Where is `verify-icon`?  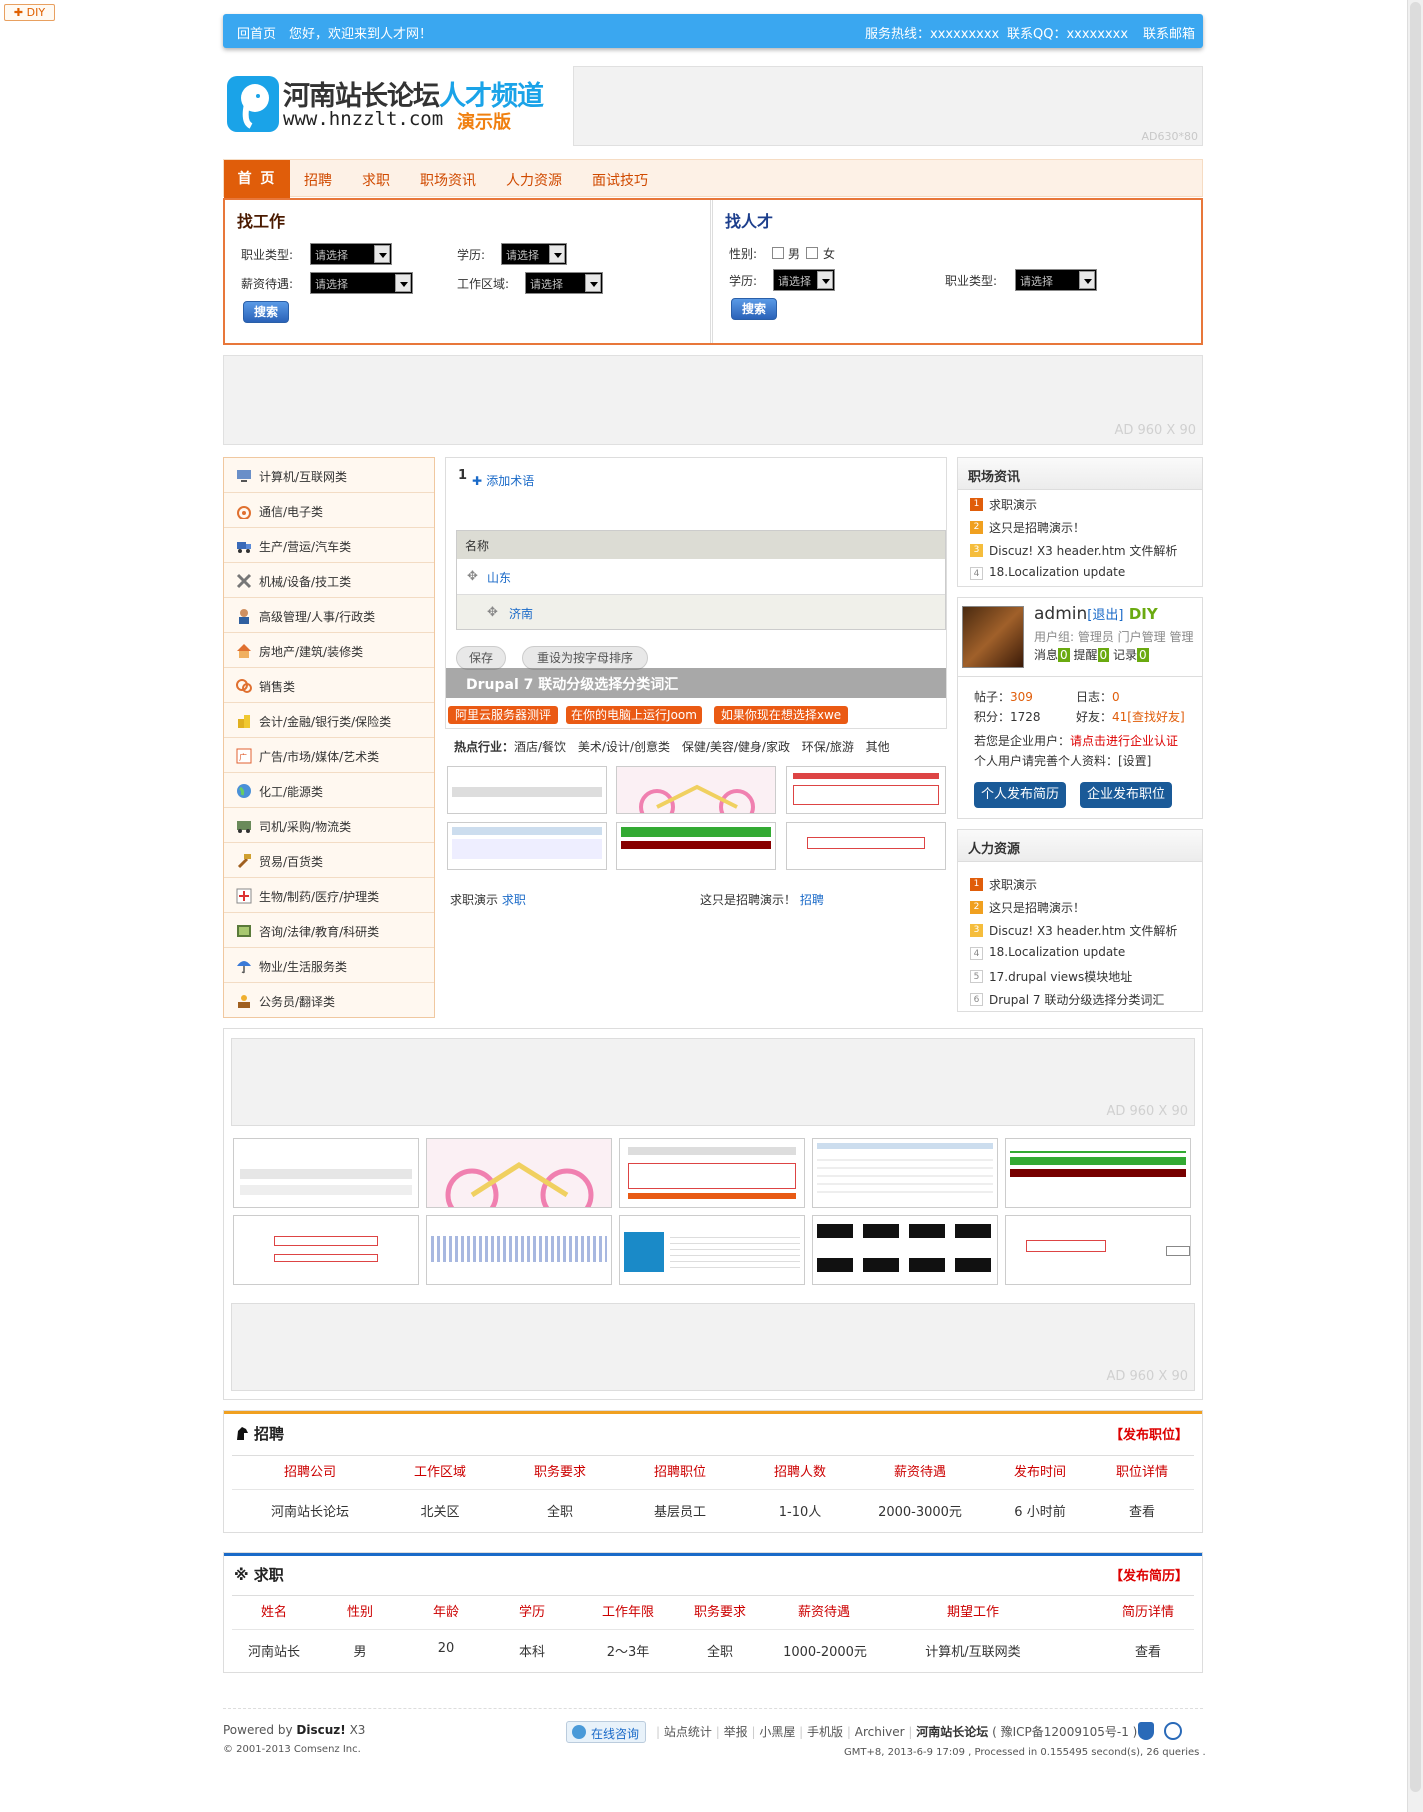 verify-icon is located at coordinates (1173, 1731).